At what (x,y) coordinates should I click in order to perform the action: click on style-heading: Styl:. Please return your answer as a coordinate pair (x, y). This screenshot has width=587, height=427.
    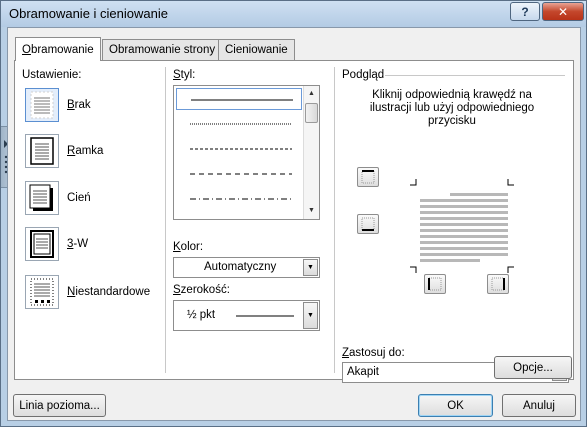
    Looking at the image, I should click on (184, 75).